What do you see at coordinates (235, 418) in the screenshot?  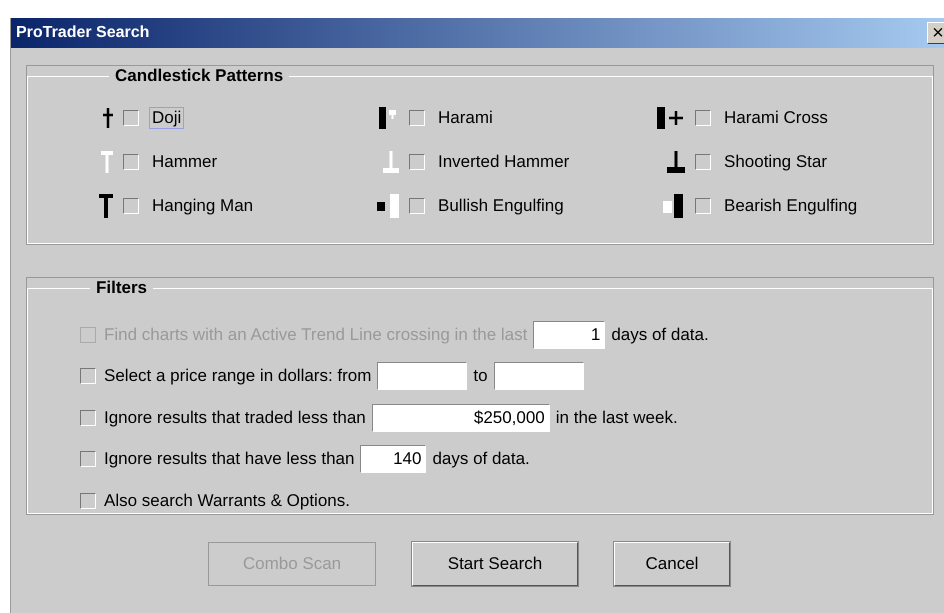 I see `filter-label: Ignore results that traded less than` at bounding box center [235, 418].